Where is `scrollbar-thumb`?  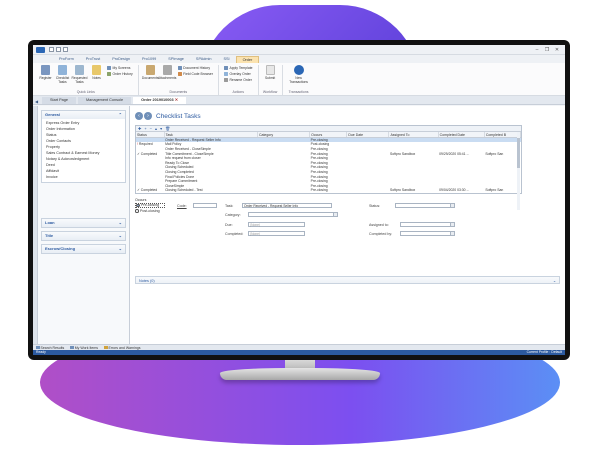
scrollbar-thumb is located at coordinates (518, 153).